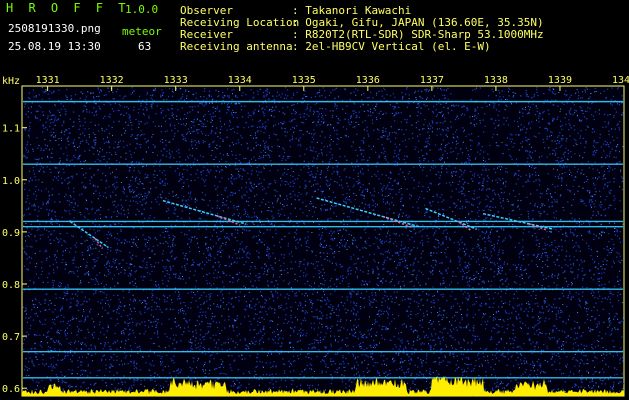  Describe the element at coordinates (11, 337) in the screenshot. I see `y-tick-label: 0.7` at that location.